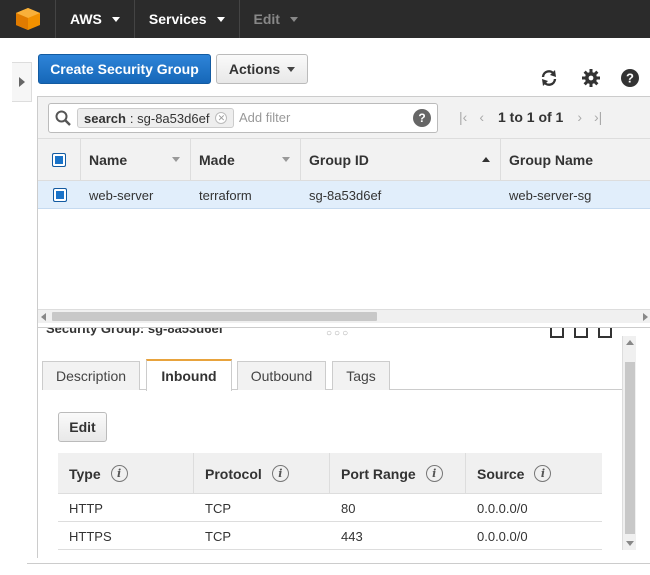 This screenshot has height=575, width=650. I want to click on chip-key: search, so click(105, 118).